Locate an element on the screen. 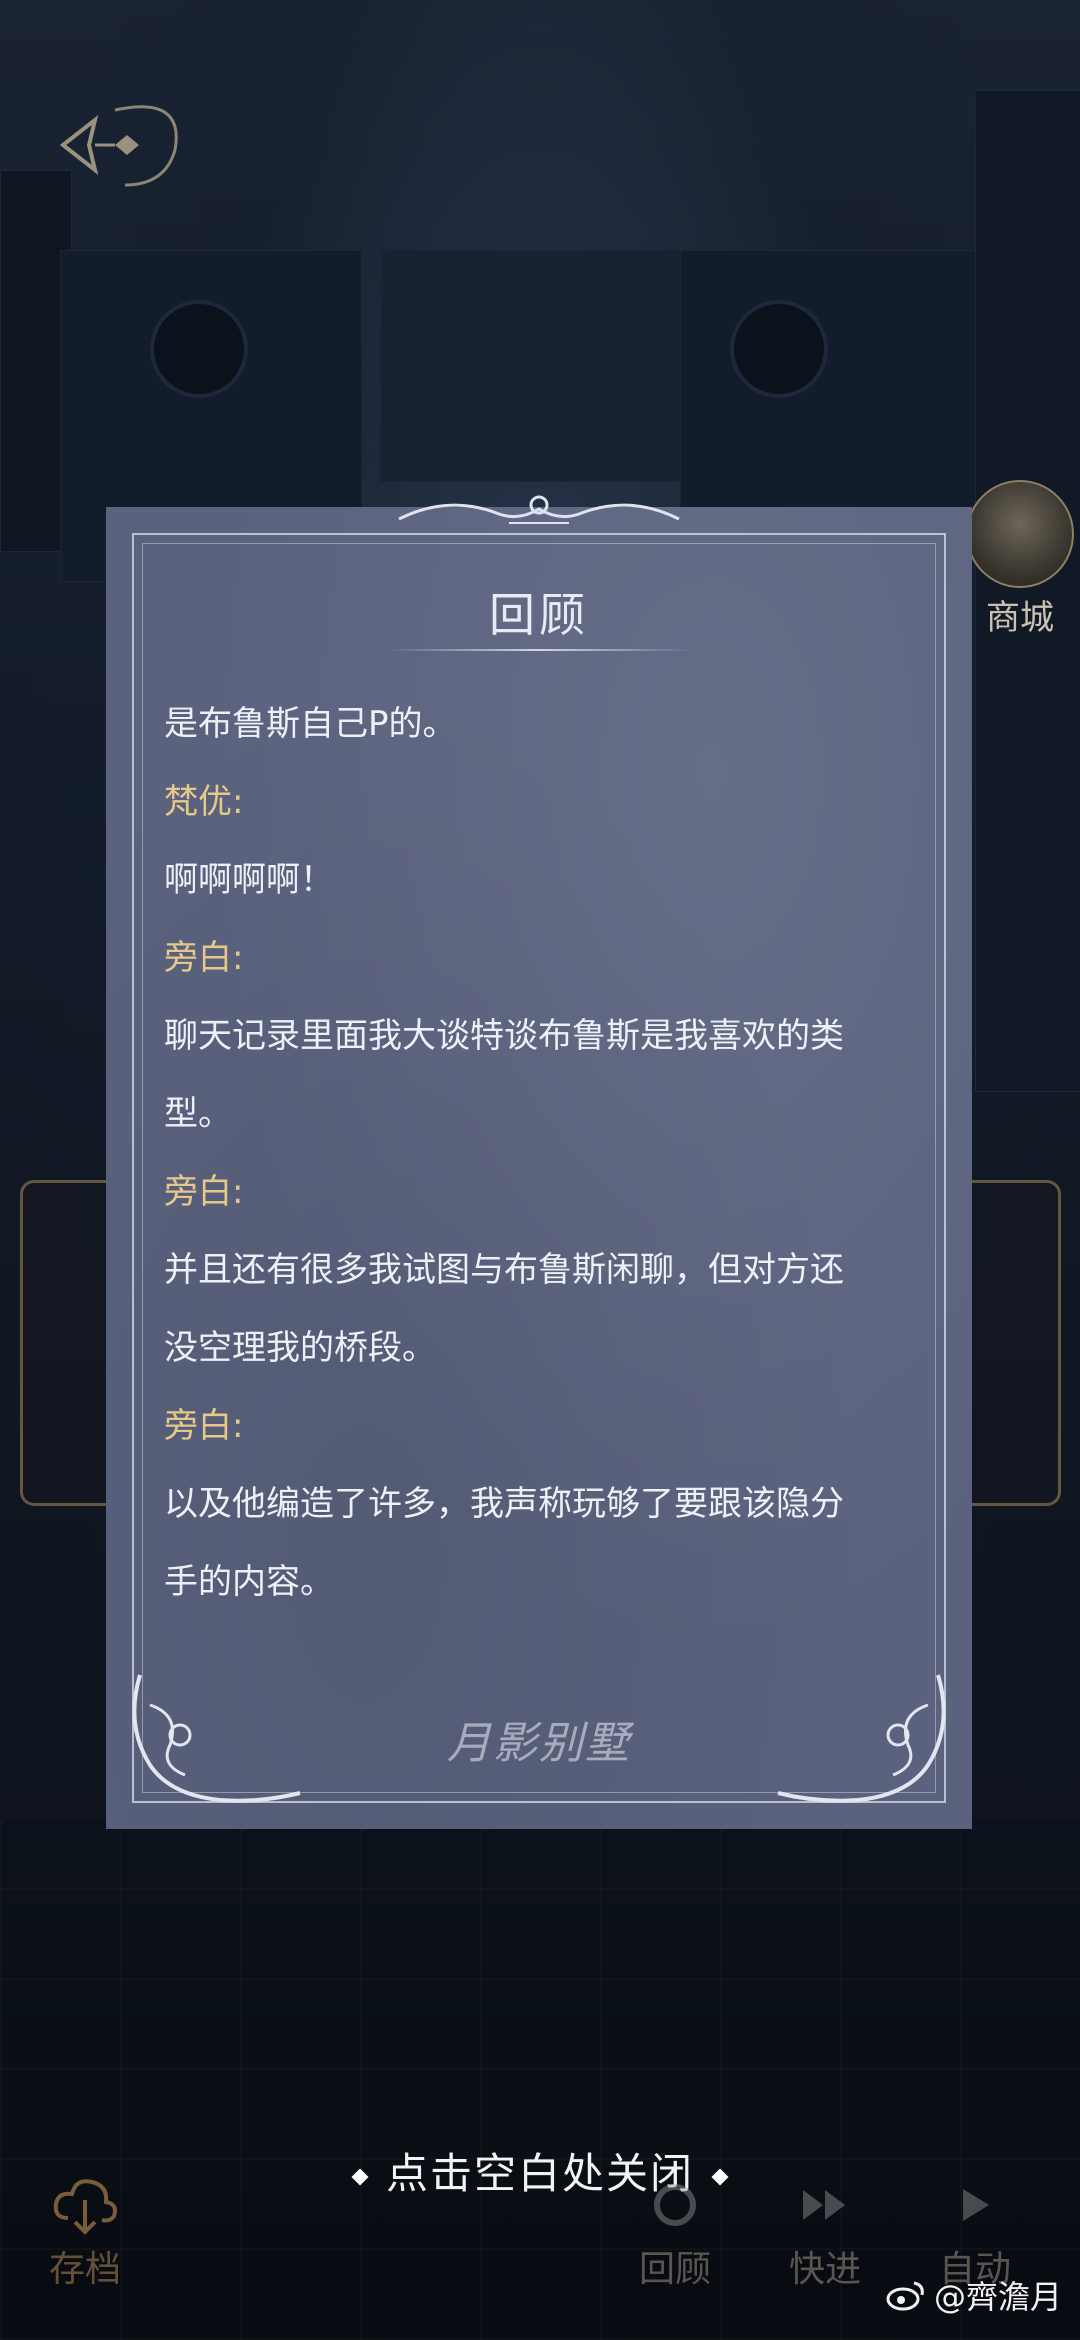 The width and height of the screenshot is (1080, 2340). game-logo: 月影别墅 is located at coordinates (539, 1739).